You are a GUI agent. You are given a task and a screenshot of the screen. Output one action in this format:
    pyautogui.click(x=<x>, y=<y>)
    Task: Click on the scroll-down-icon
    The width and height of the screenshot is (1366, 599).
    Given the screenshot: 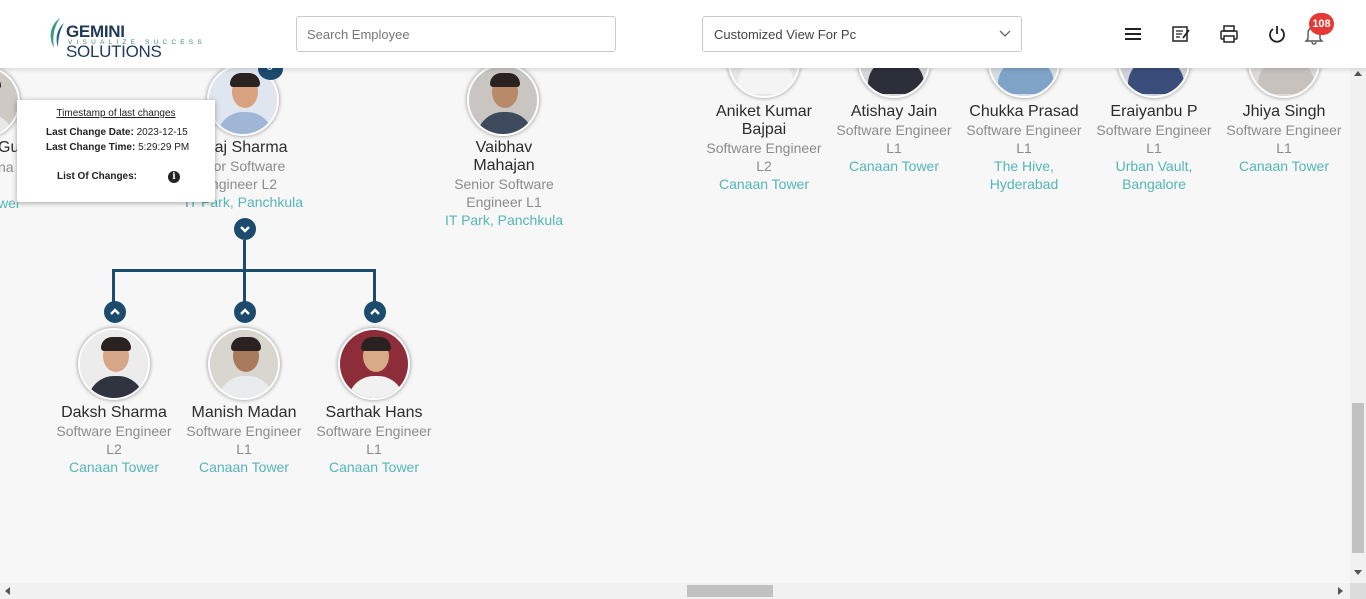 What is the action you would take?
    pyautogui.click(x=1358, y=573)
    